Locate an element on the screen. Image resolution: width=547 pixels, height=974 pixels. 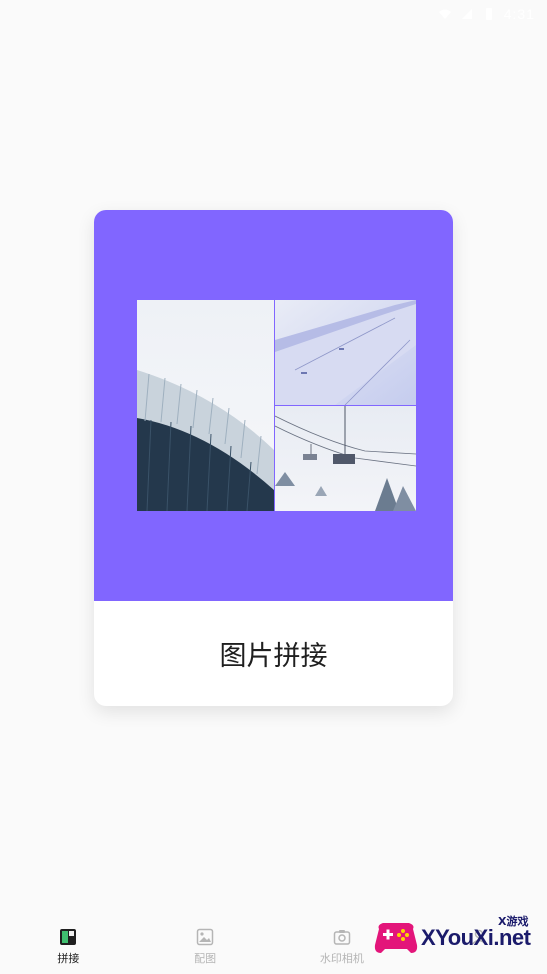
battery-icon is located at coordinates (488, 14).